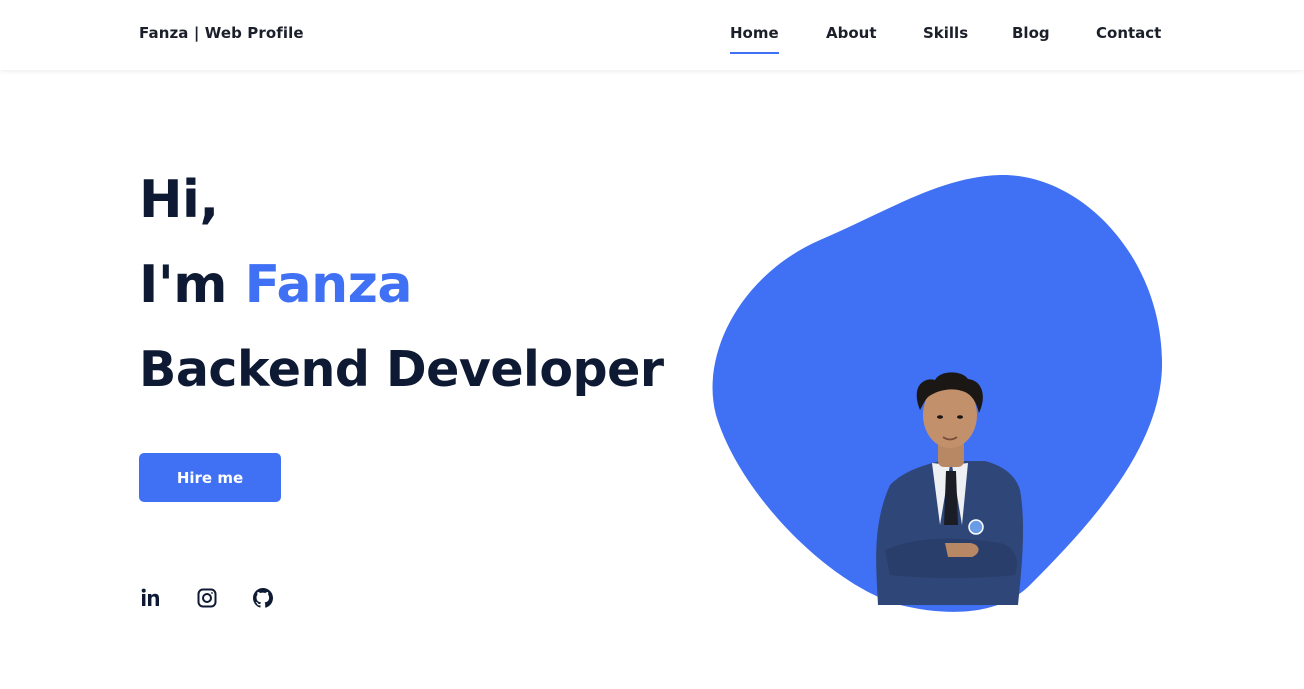 Image resolution: width=1304 pixels, height=689 pixels. Describe the element at coordinates (652, 44) in the screenshot. I see `main-nav: Home About Skills Blog Contact` at that location.